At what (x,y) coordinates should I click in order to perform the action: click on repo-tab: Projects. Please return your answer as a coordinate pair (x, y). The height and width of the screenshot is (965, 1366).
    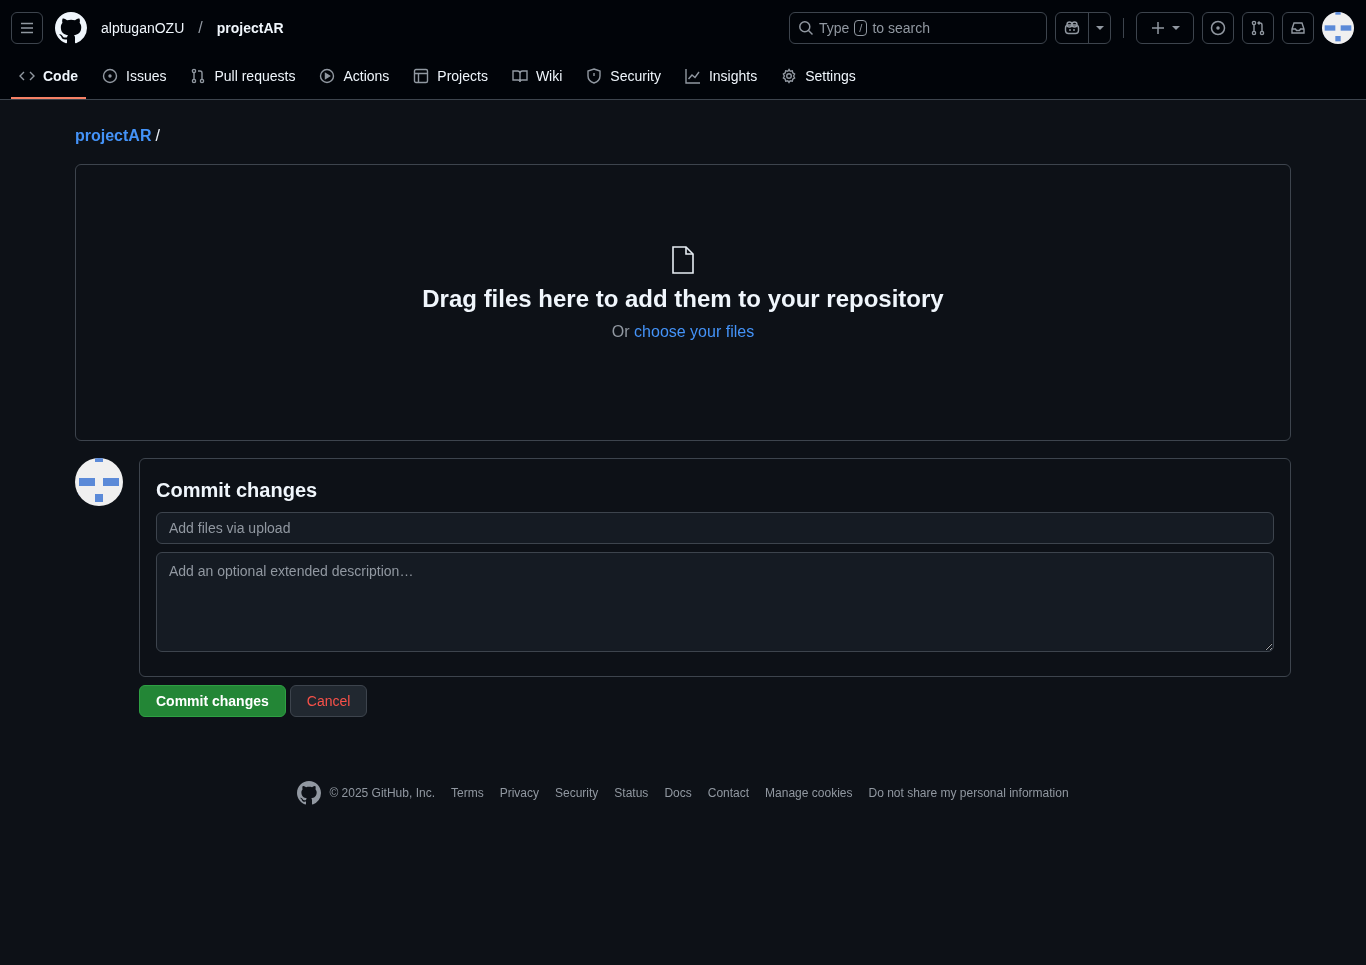
    Looking at the image, I should click on (450, 77).